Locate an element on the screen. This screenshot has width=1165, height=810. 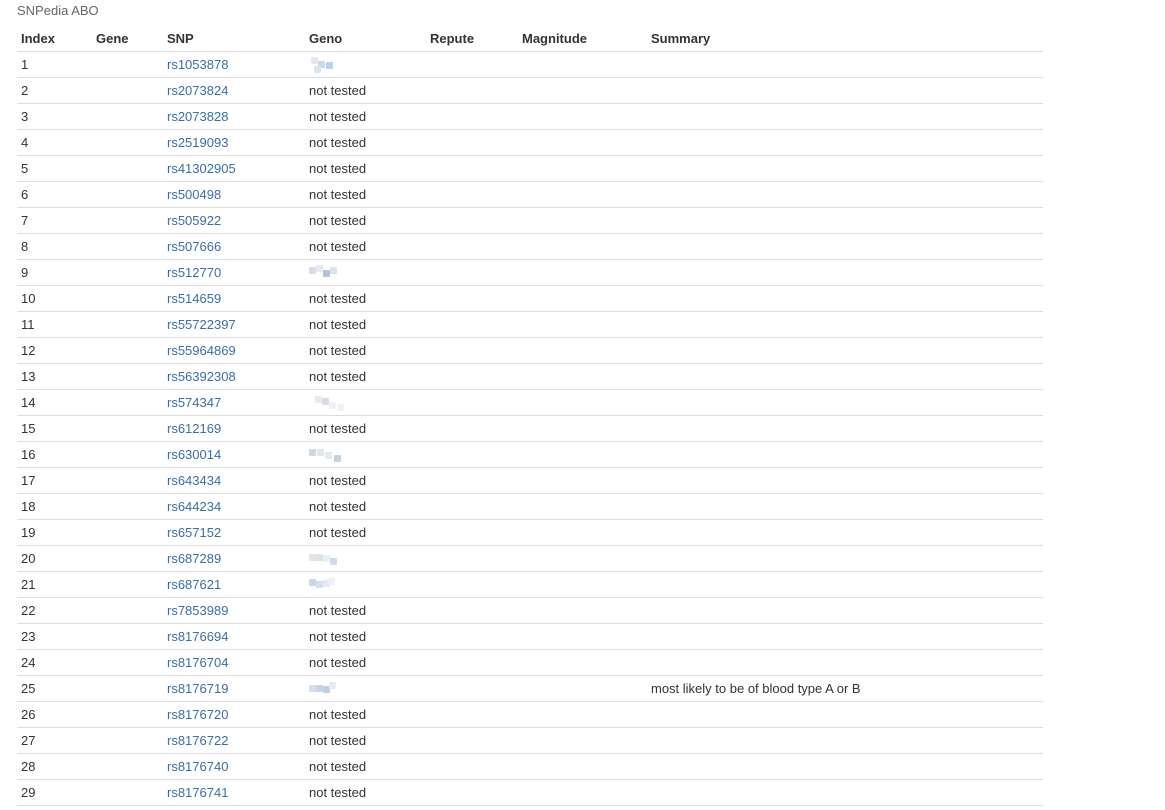
snp-link: rs500498 is located at coordinates (194, 194).